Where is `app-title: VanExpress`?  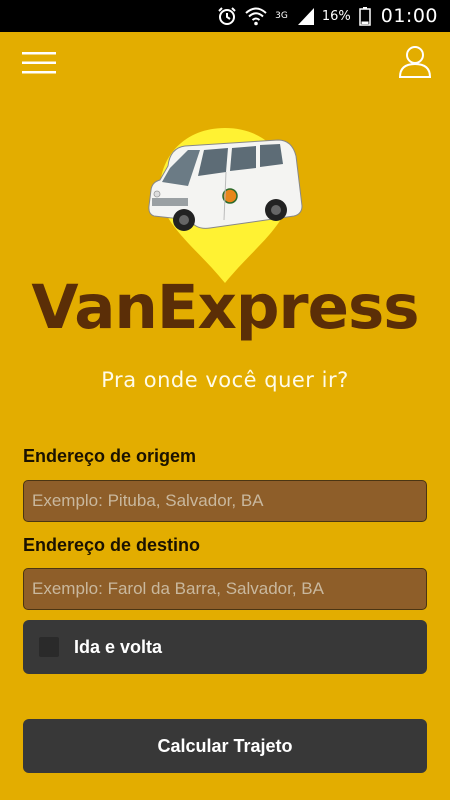 app-title: VanExpress is located at coordinates (225, 307).